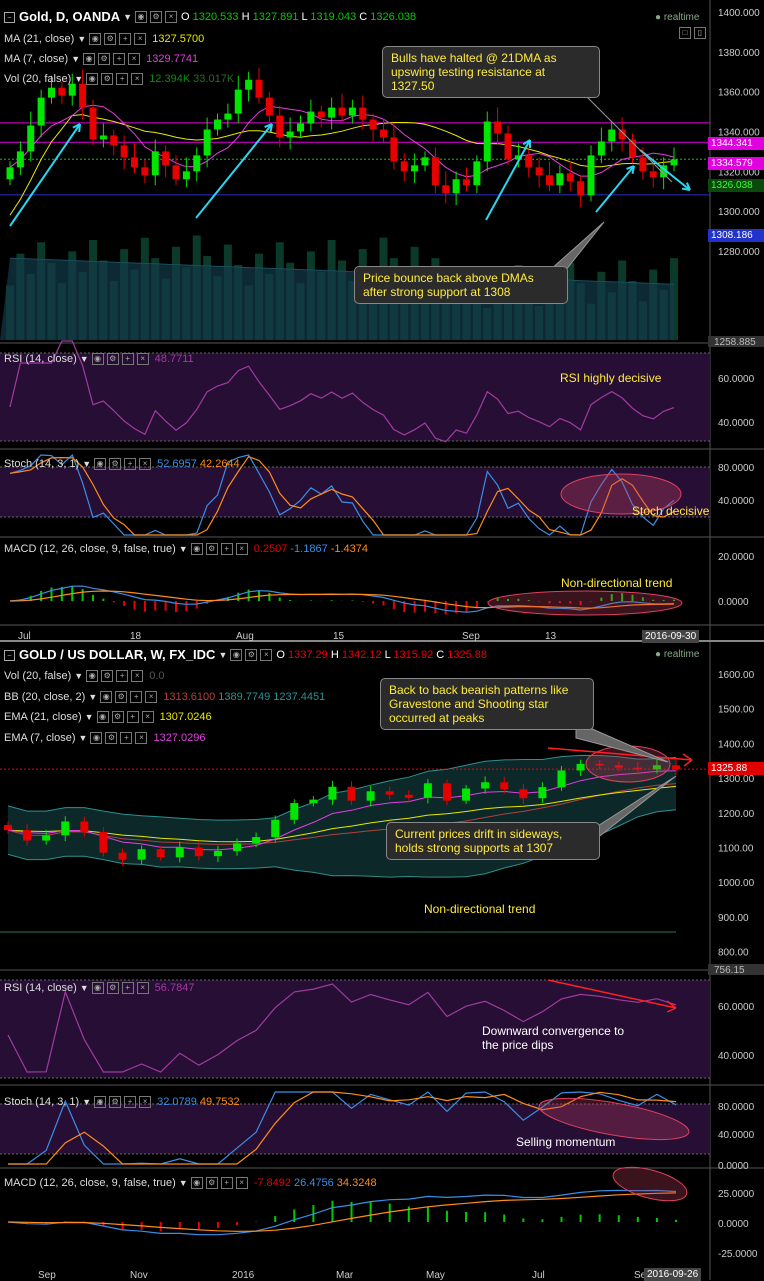 The width and height of the screenshot is (764, 1281). Describe the element at coordinates (84, 826) in the screenshot. I see `bottom-candle-body` at that location.